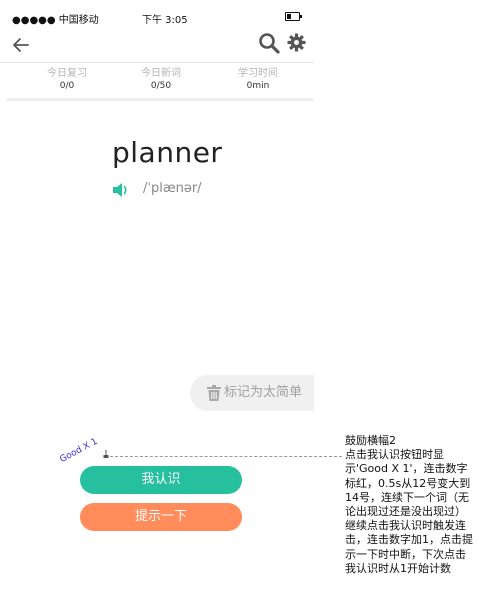 This screenshot has height=604, width=479. Describe the element at coordinates (161, 517) in the screenshot. I see `hint-button: 提示一下` at that location.